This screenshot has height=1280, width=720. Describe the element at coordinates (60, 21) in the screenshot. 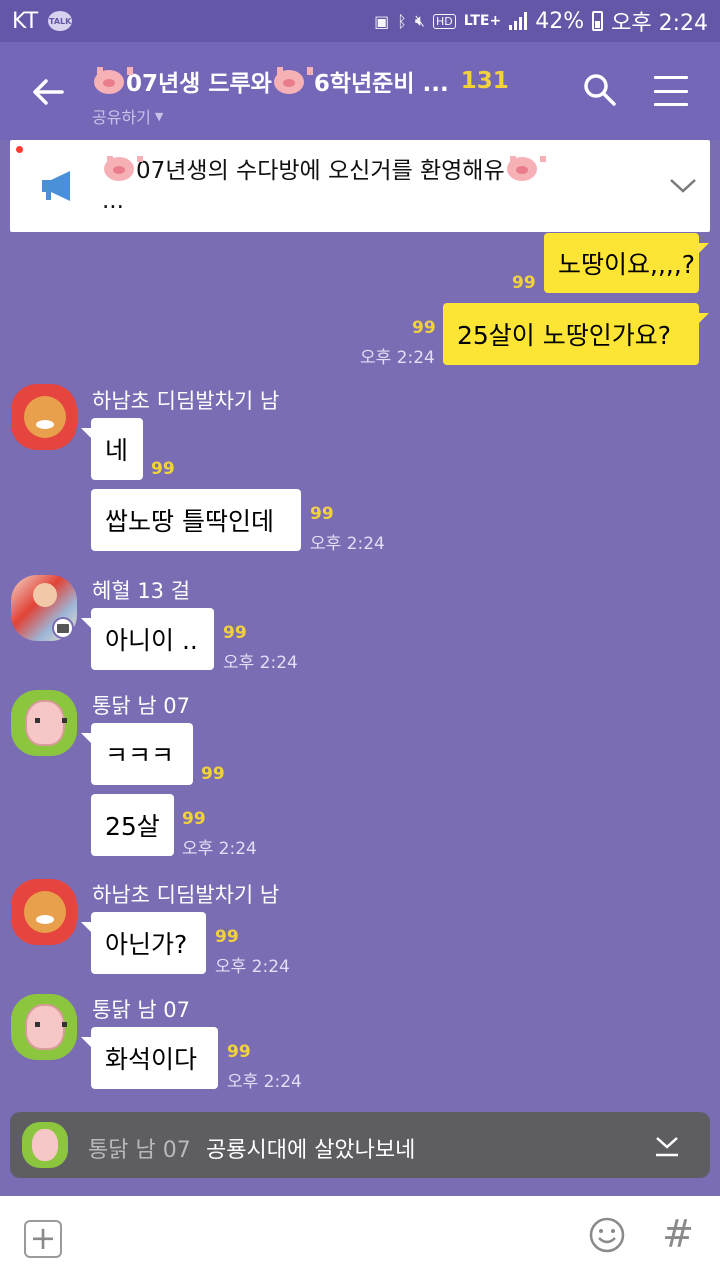

I see `talk-notification-icon: TALK` at that location.